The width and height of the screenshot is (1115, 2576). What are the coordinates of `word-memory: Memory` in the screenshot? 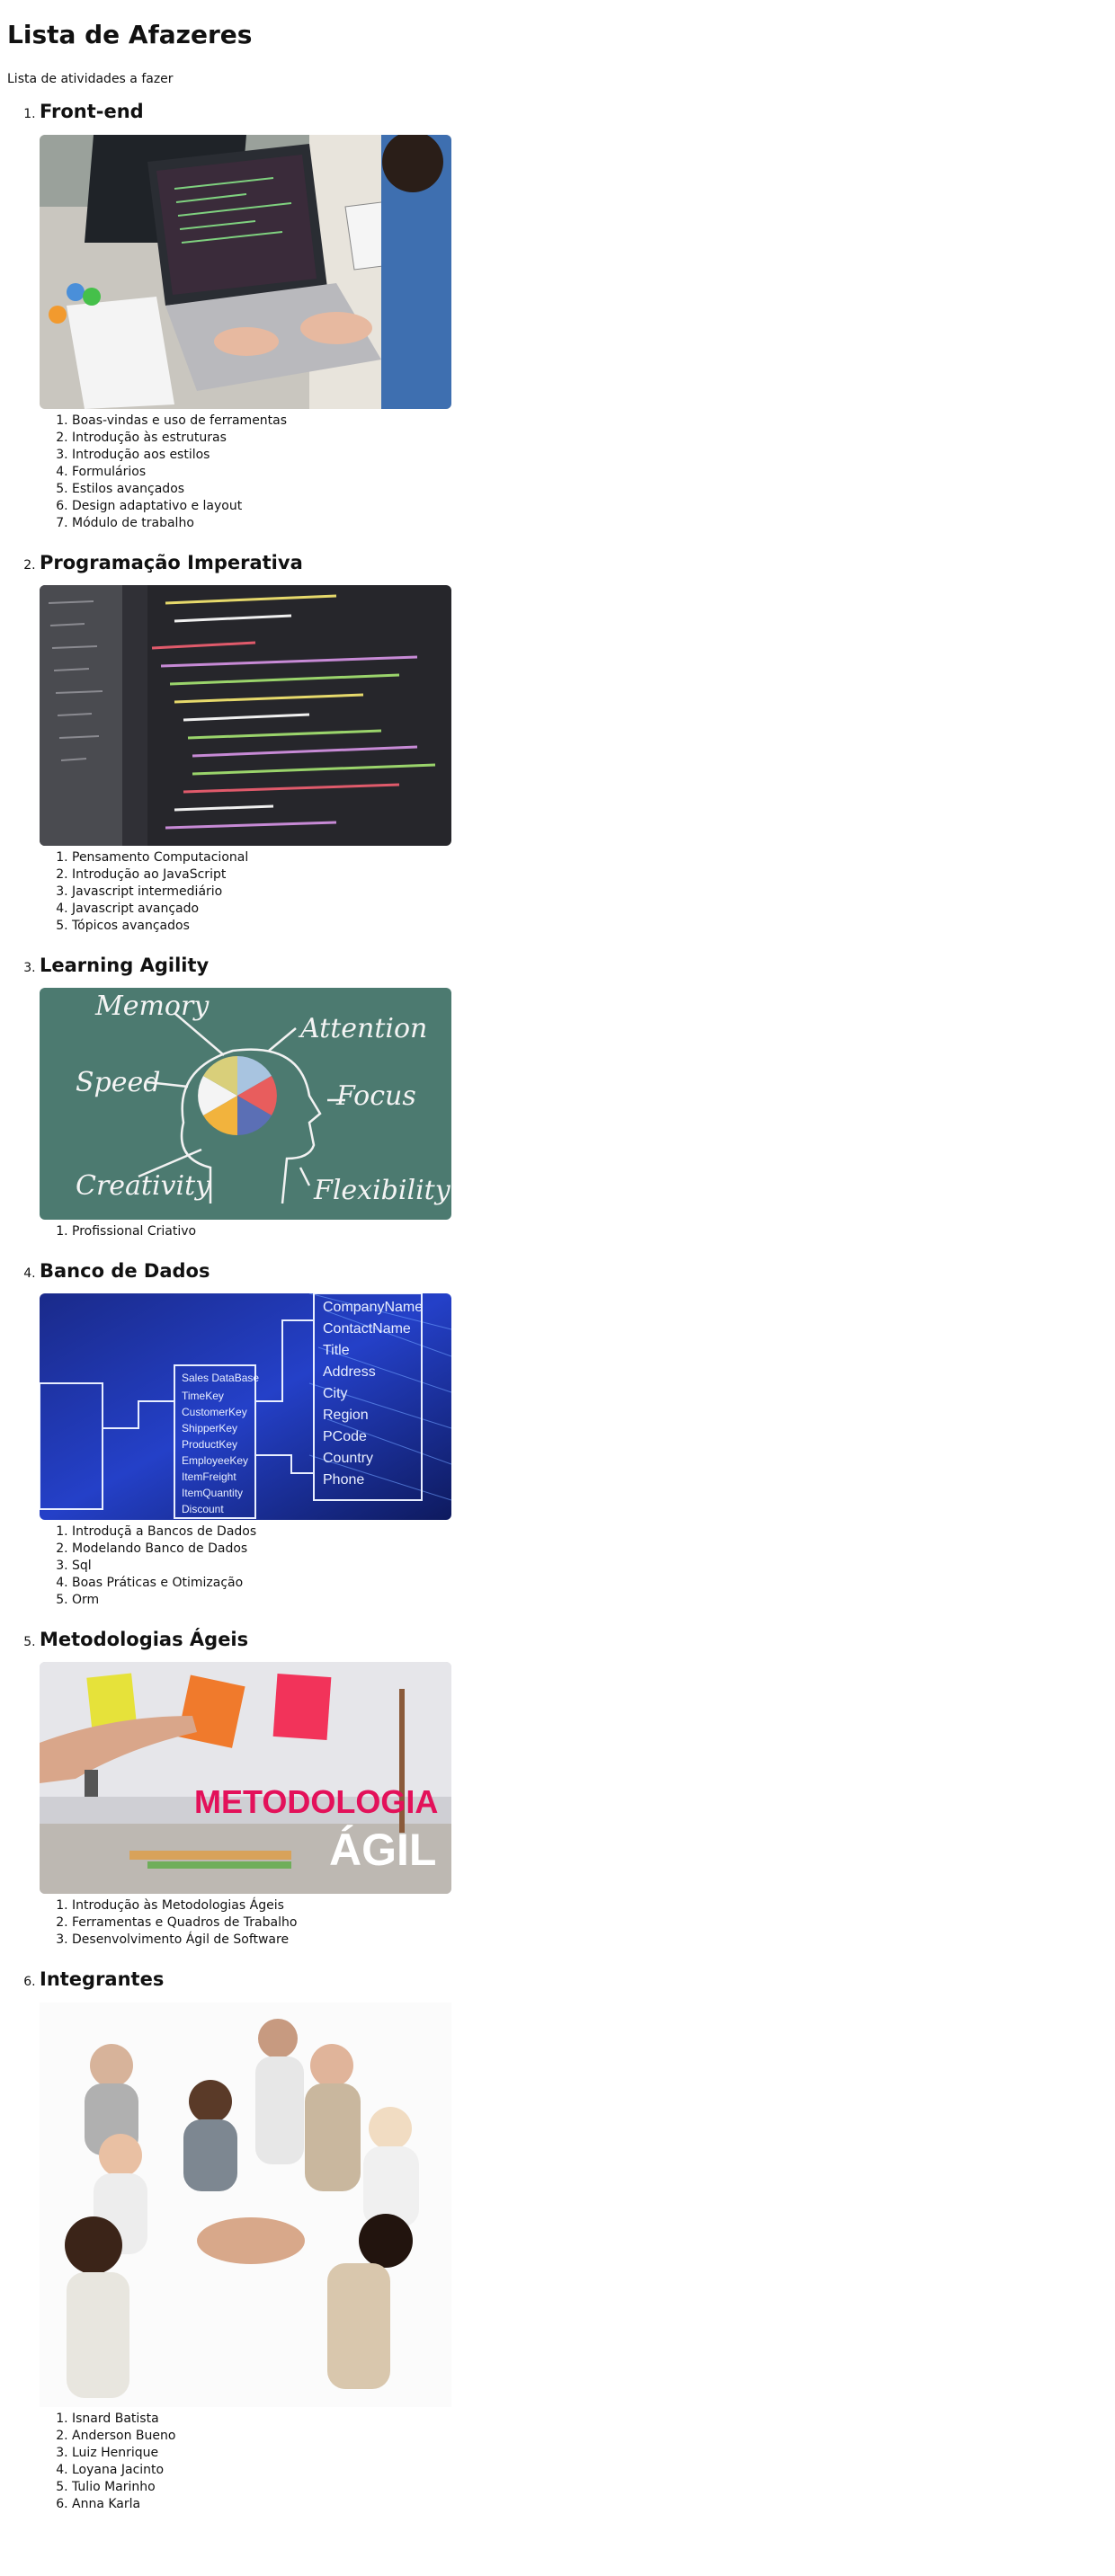 It's located at (152, 1006).